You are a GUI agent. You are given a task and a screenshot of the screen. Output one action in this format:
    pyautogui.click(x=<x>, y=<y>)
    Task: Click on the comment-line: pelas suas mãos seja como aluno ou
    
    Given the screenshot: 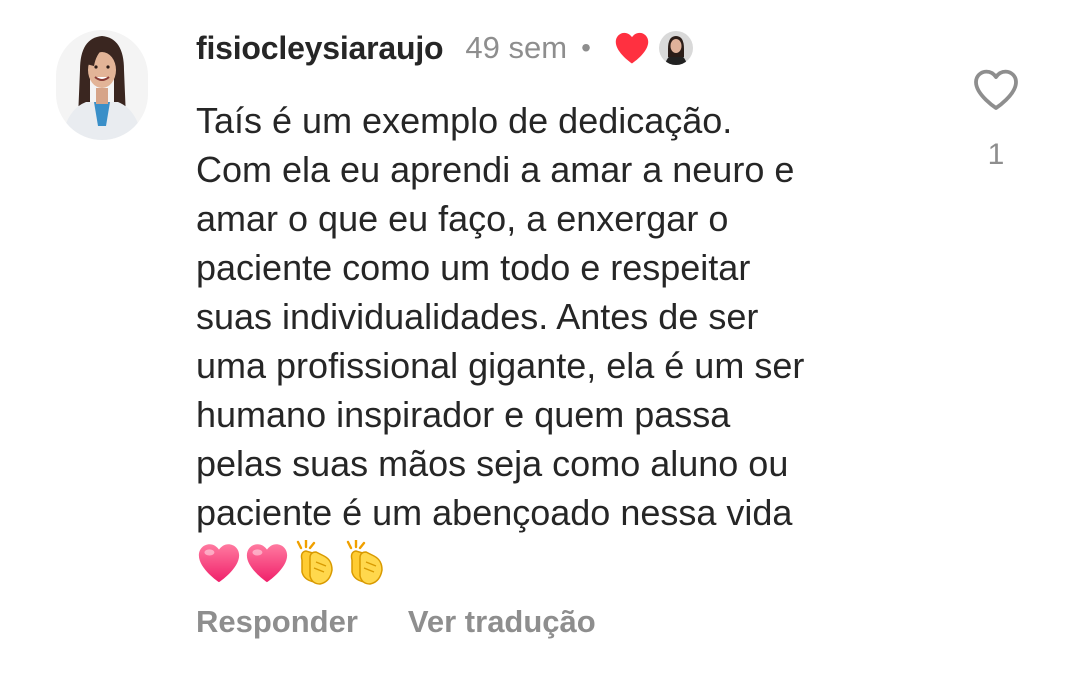 What is the action you would take?
    pyautogui.click(x=492, y=463)
    